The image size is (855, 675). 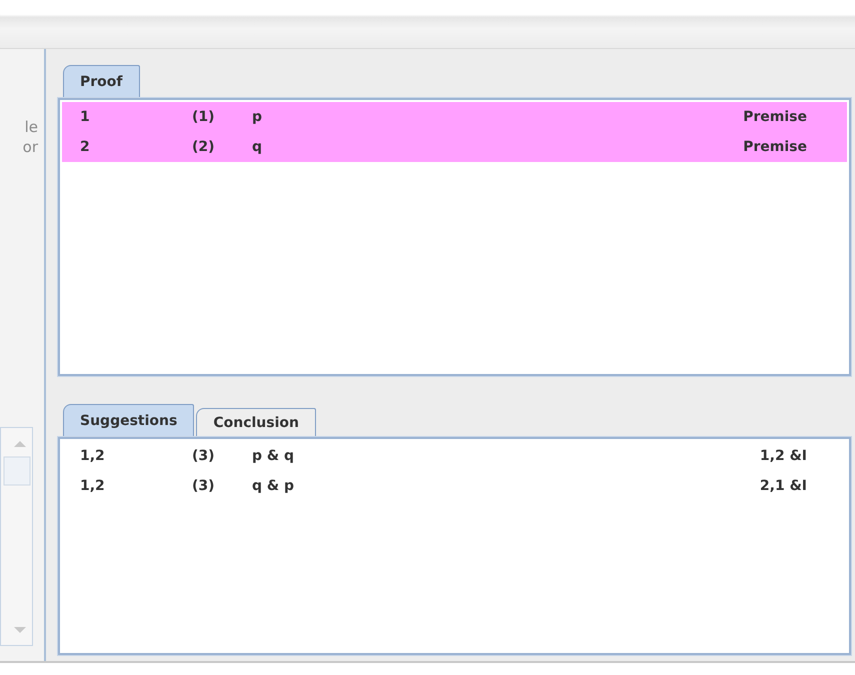 I want to click on line-numbers: 1, so click(x=85, y=117).